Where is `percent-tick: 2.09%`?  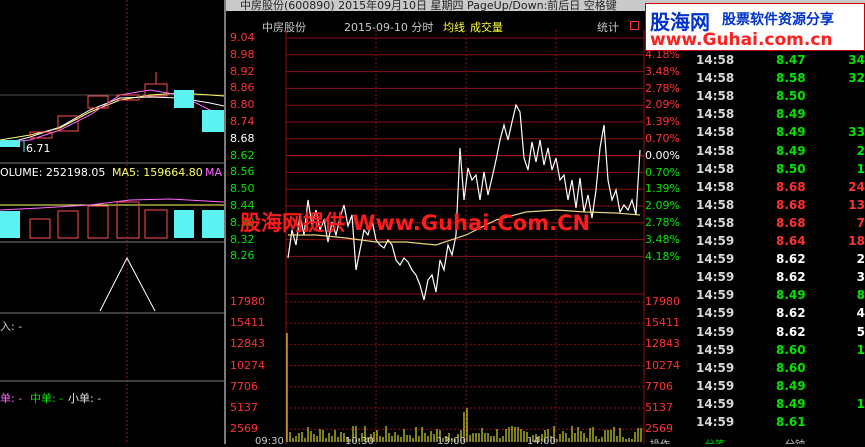 percent-tick: 2.09% is located at coordinates (662, 206).